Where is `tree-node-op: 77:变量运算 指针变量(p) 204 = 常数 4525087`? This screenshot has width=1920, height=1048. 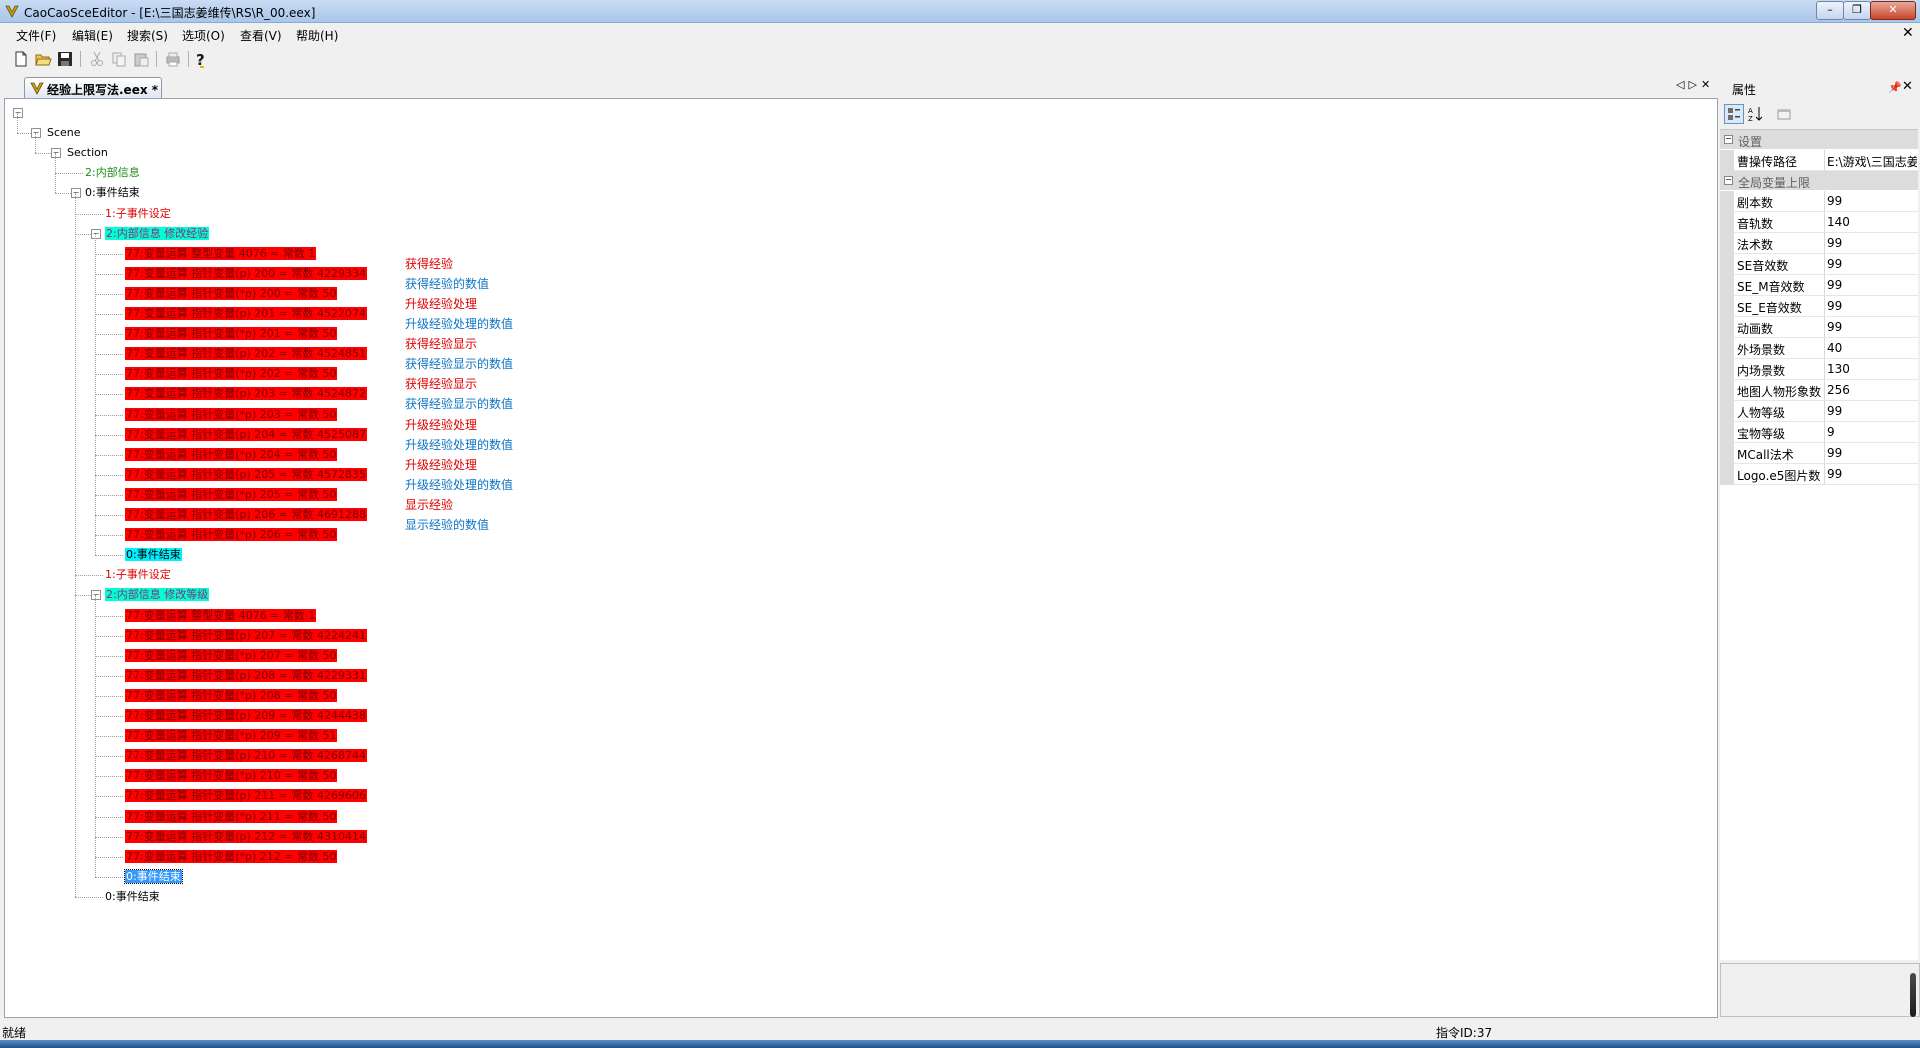
tree-node-op: 77:变量运算 指针变量(p) 204 = 常数 4525087 is located at coordinates (246, 434).